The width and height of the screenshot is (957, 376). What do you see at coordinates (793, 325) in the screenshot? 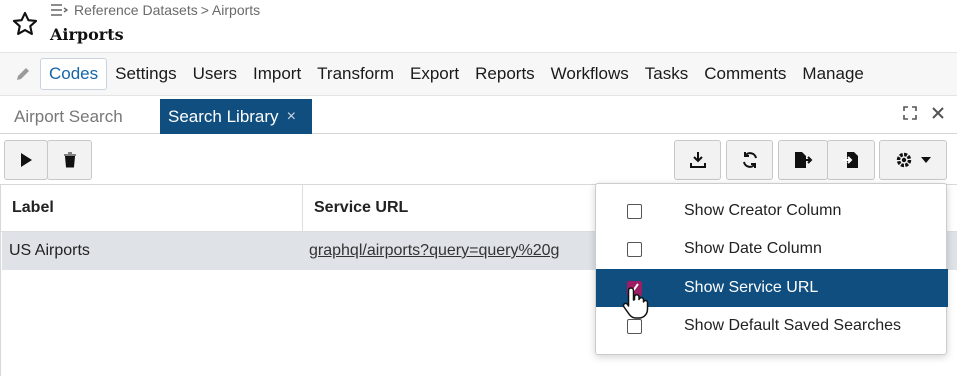
I see `menu-item-label: Show Default Saved Searches` at bounding box center [793, 325].